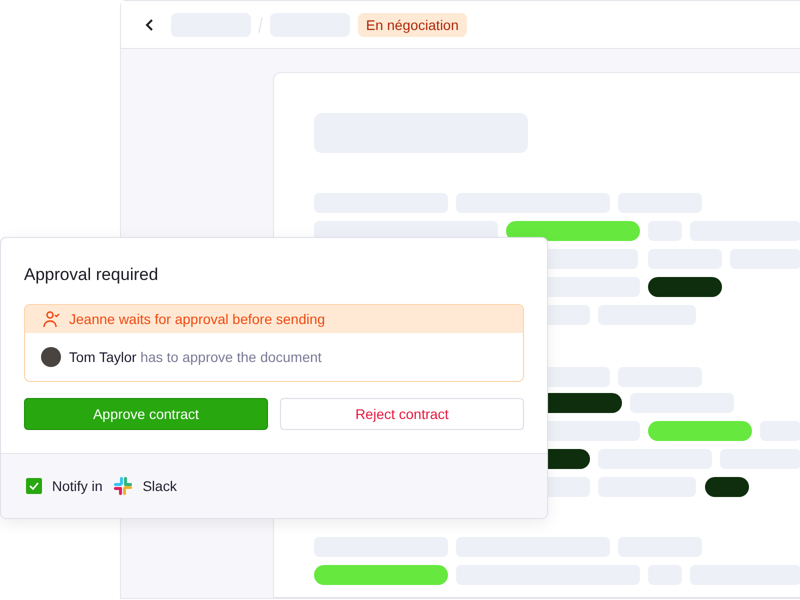 This screenshot has height=600, width=800. What do you see at coordinates (146, 414) in the screenshot?
I see `approve-button: Approve contract` at bounding box center [146, 414].